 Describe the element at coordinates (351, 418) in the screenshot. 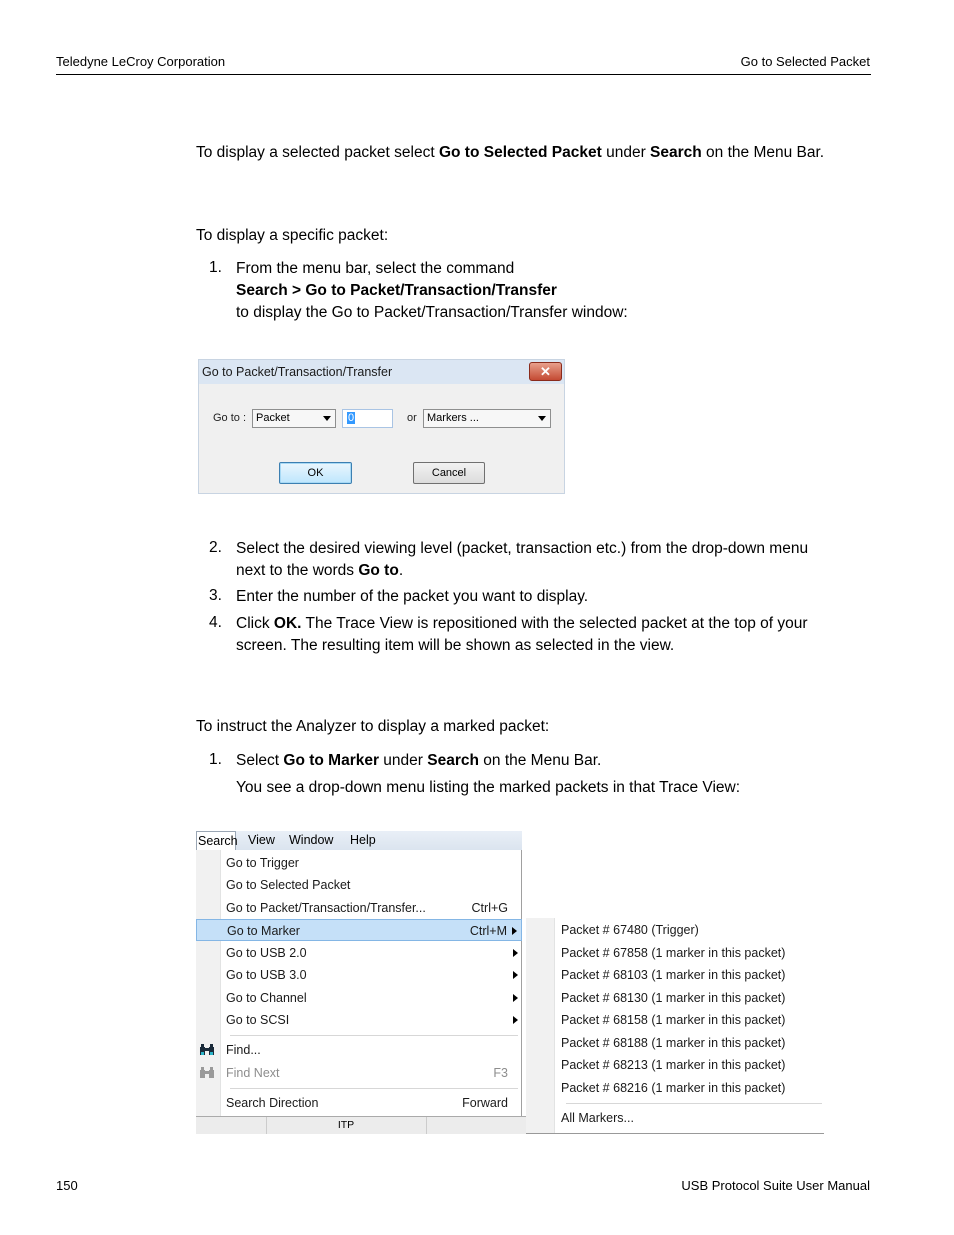

I see `number-value: 0` at that location.